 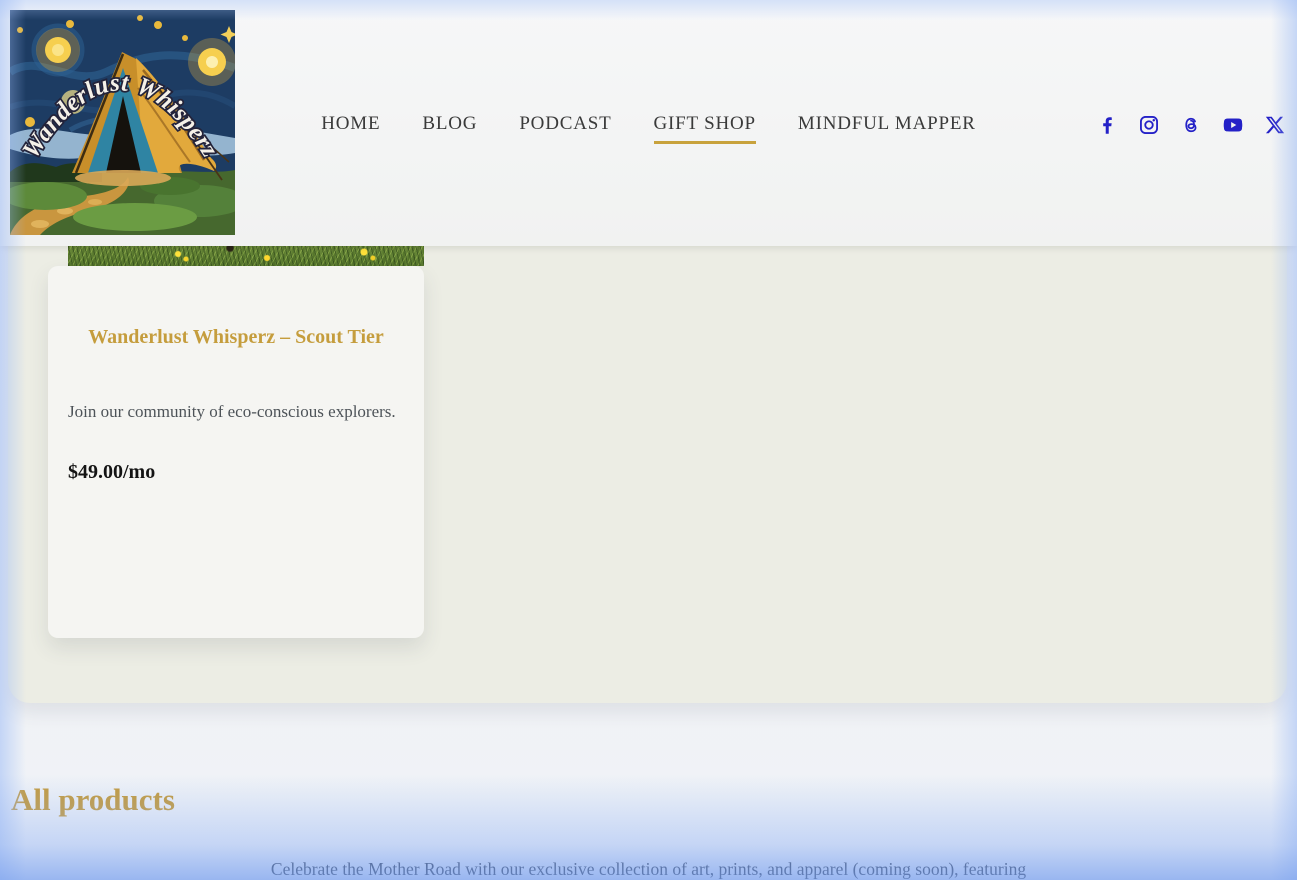 What do you see at coordinates (1149, 125) in the screenshot?
I see `instagram-icon` at bounding box center [1149, 125].